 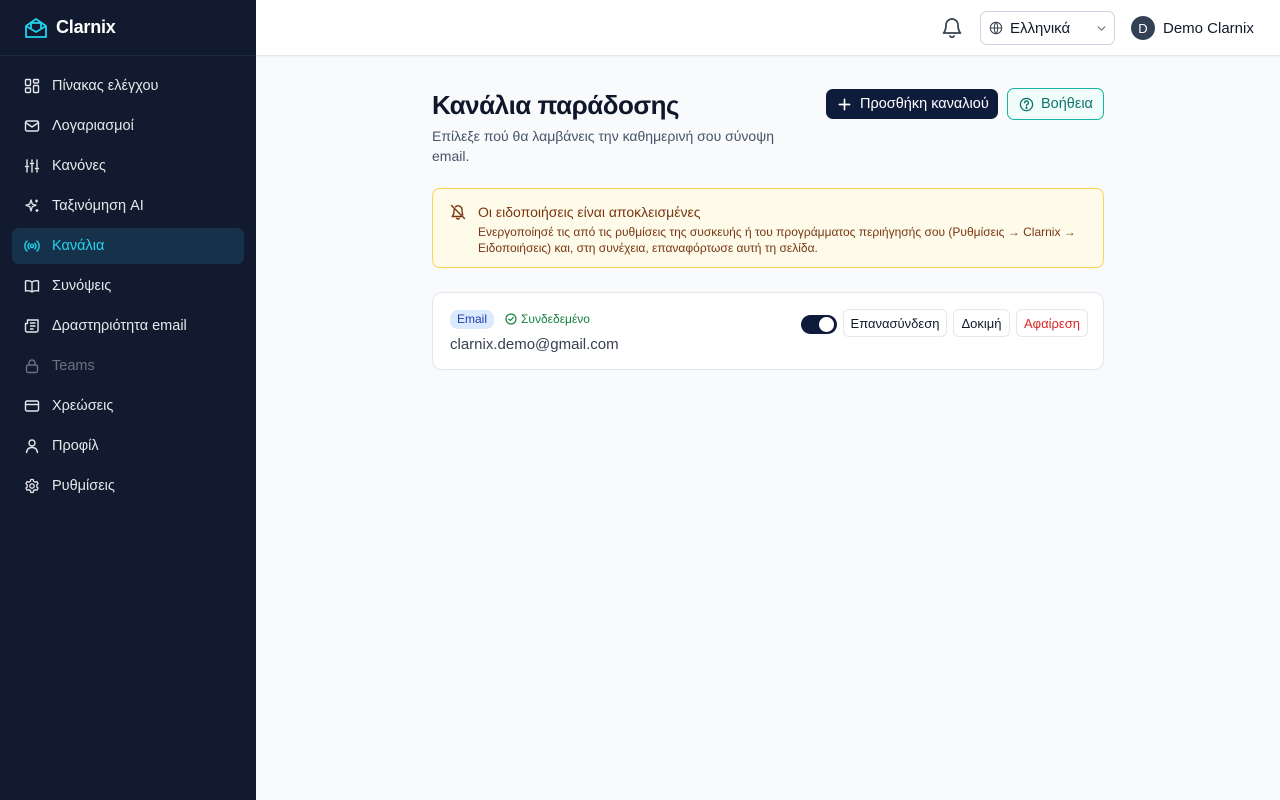 I want to click on bell-icon, so click(x=952, y=28).